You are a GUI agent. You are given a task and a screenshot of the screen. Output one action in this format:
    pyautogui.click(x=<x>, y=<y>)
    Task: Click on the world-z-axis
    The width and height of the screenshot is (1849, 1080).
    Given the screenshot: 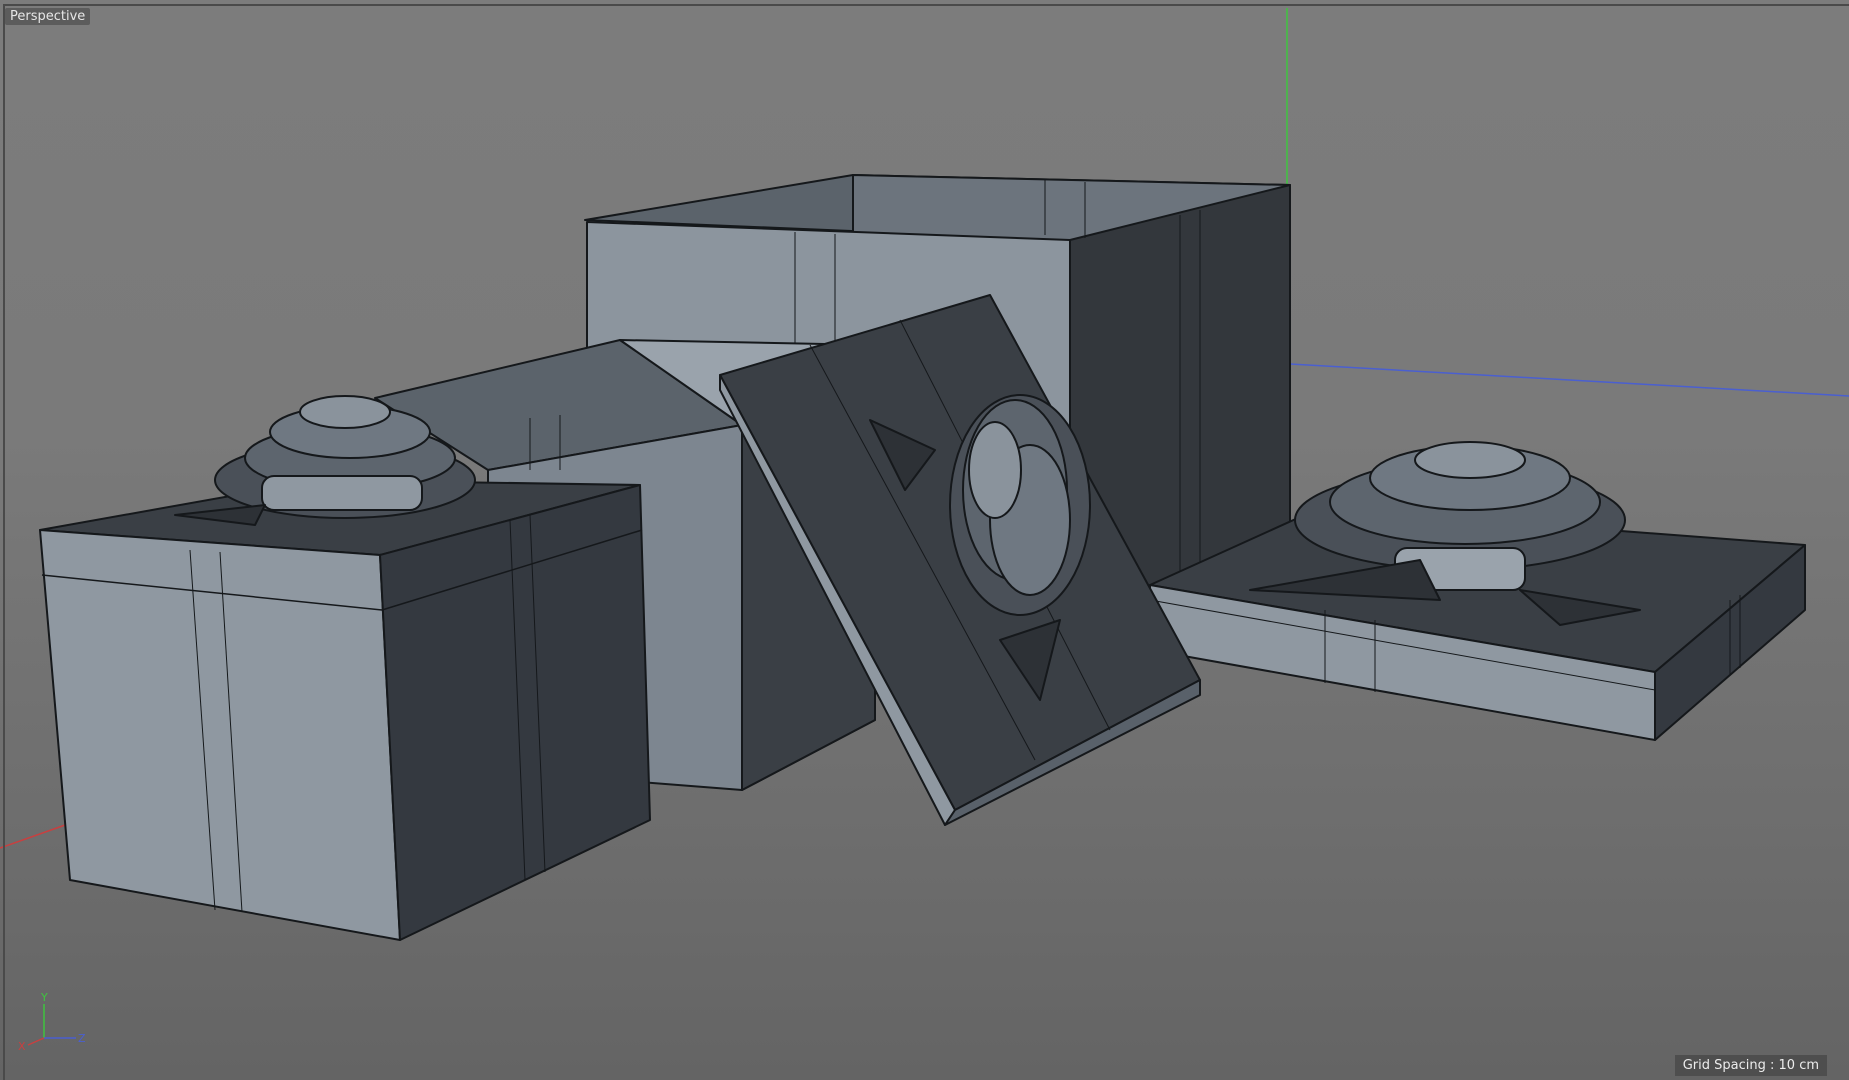 What is the action you would take?
    pyautogui.click(x=1569, y=380)
    